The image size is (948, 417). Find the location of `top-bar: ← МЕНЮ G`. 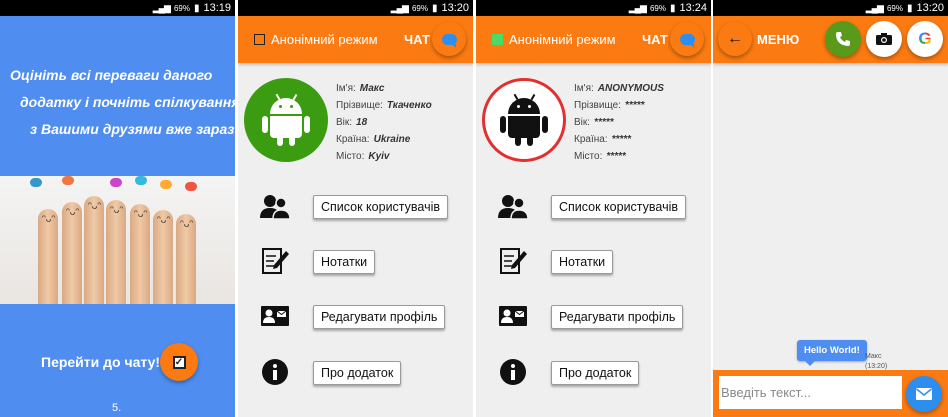

top-bar: ← МЕНЮ G is located at coordinates (830, 39).